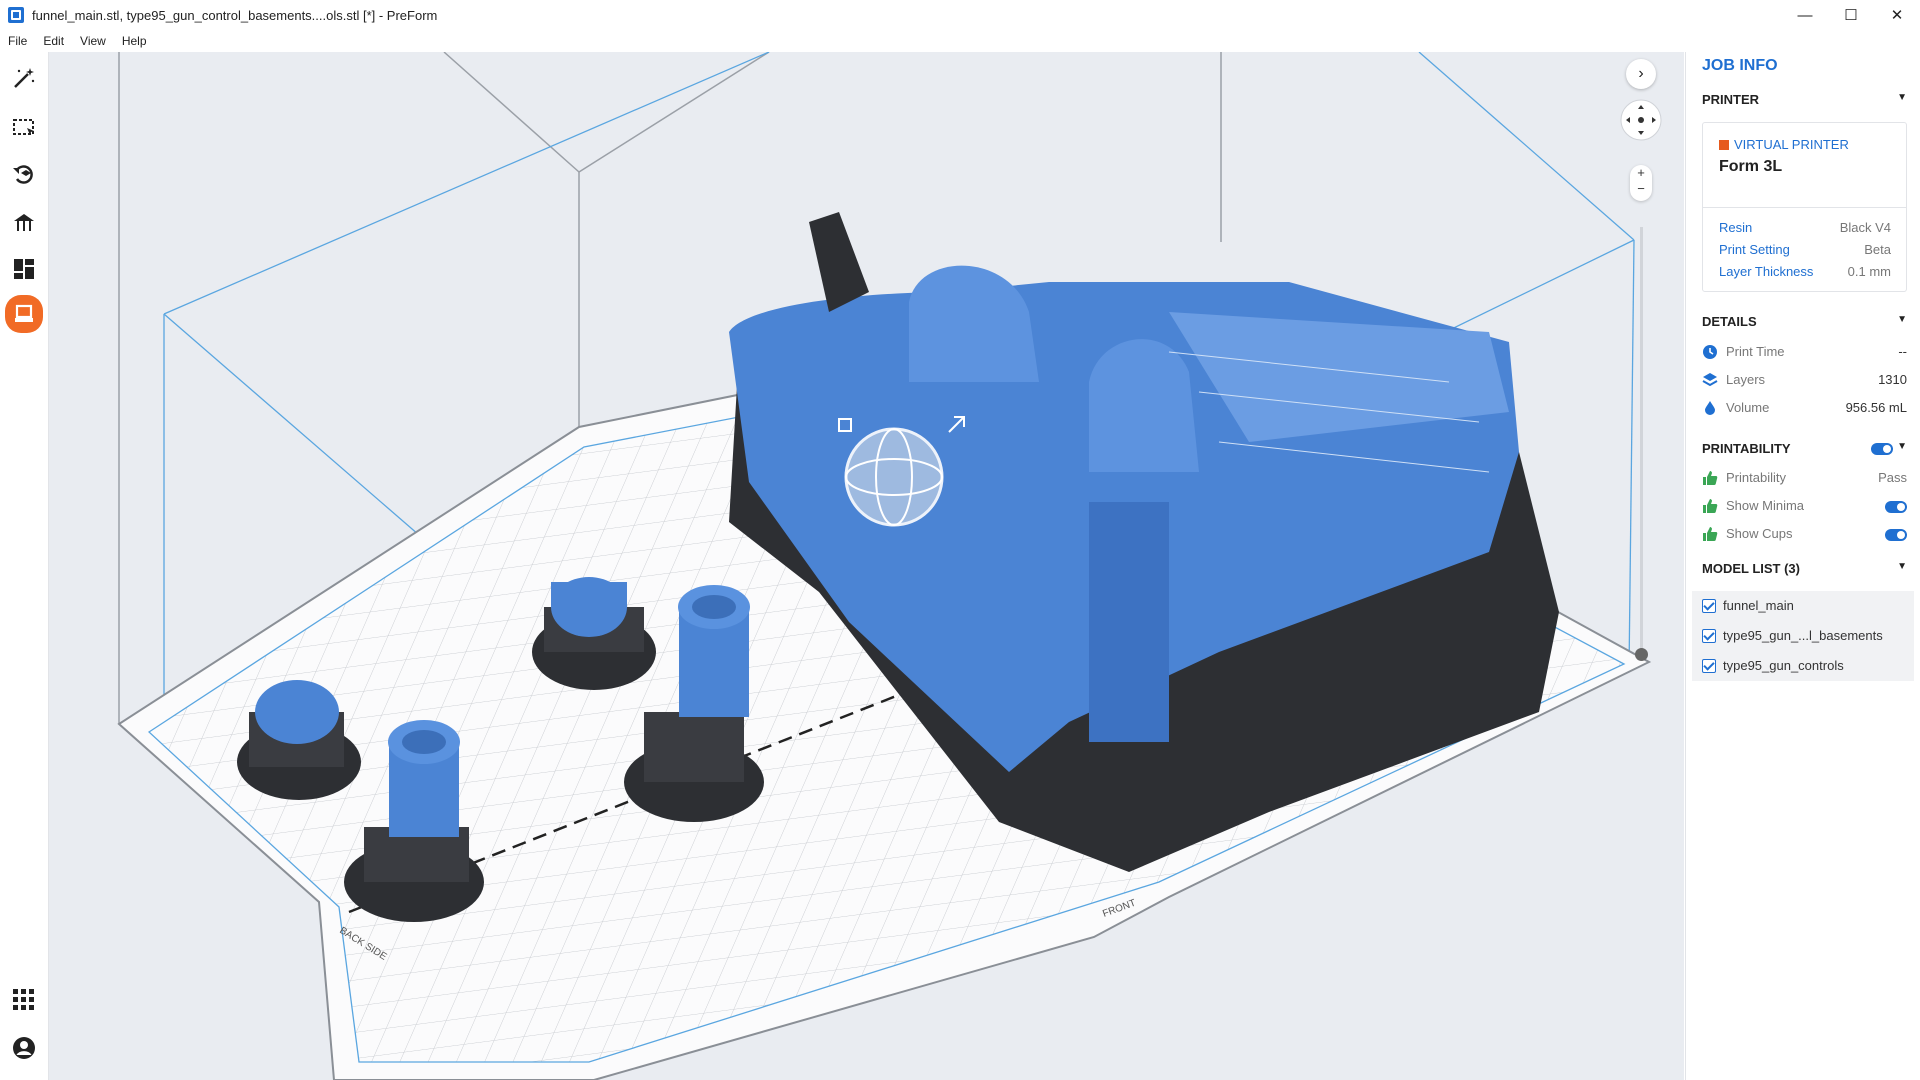 This screenshot has width=1920, height=1080. Describe the element at coordinates (1641, 120) in the screenshot. I see `camera-nav-control` at that location.